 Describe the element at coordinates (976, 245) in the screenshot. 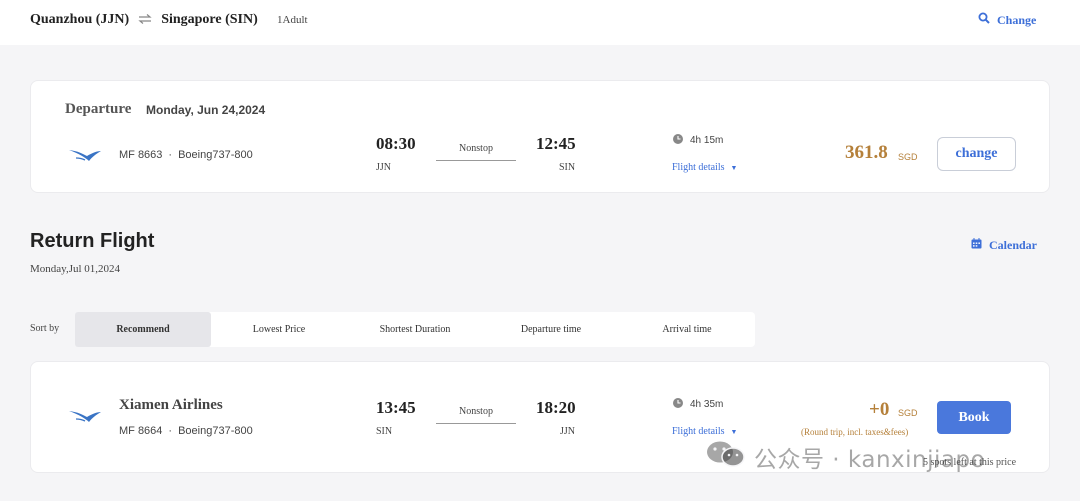

I see `calendar-icon` at that location.